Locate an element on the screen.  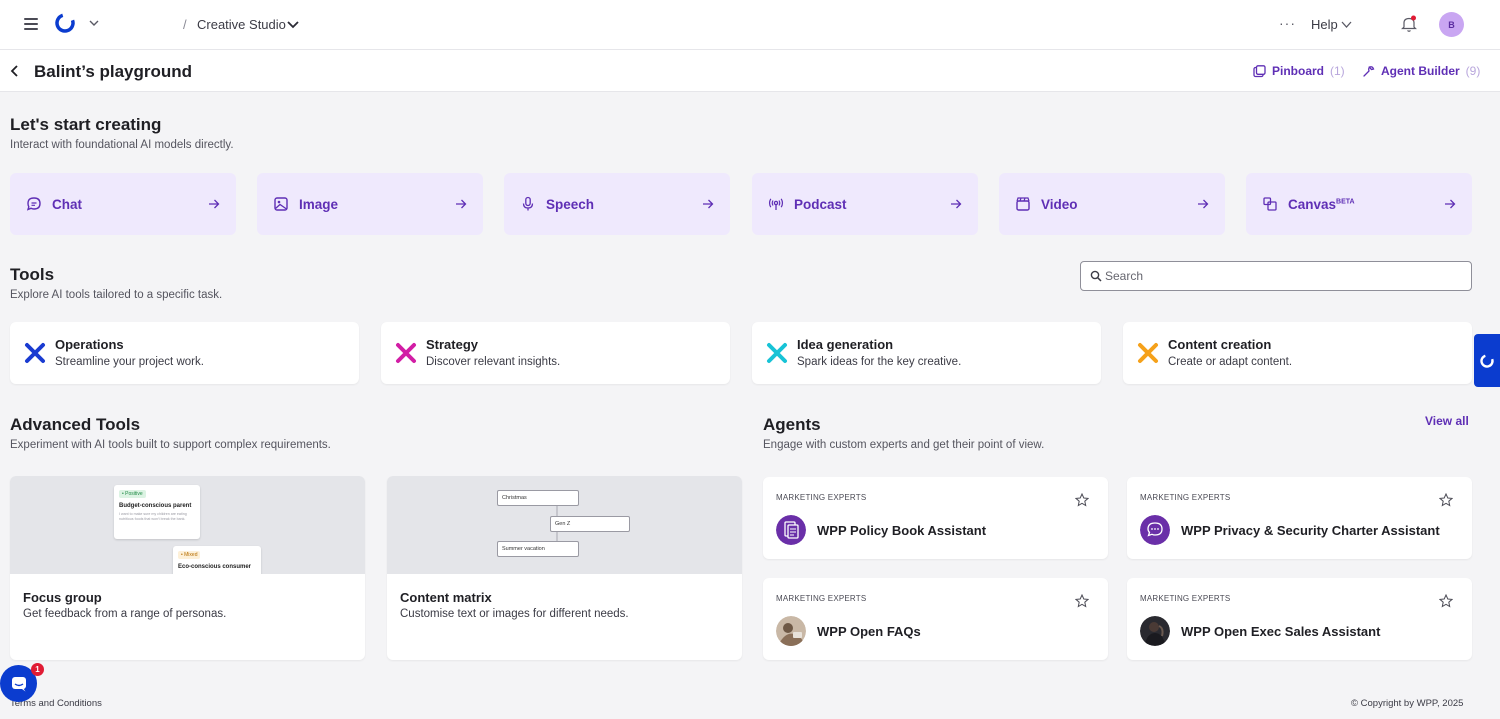
exec-sales-avatar-photo is located at coordinates (1155, 631).